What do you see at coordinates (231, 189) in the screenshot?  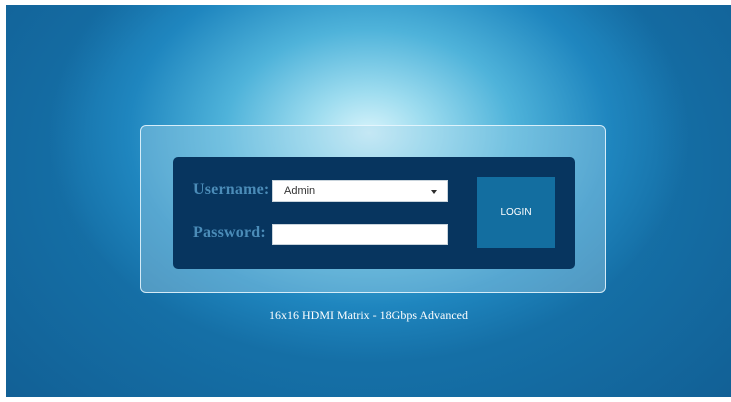 I see `username-label: Username:` at bounding box center [231, 189].